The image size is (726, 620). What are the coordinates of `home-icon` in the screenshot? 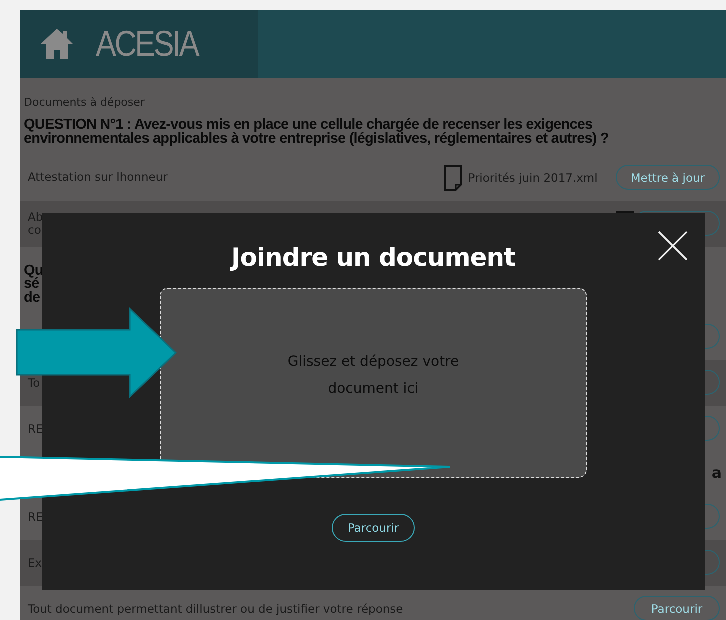 It's located at (57, 44).